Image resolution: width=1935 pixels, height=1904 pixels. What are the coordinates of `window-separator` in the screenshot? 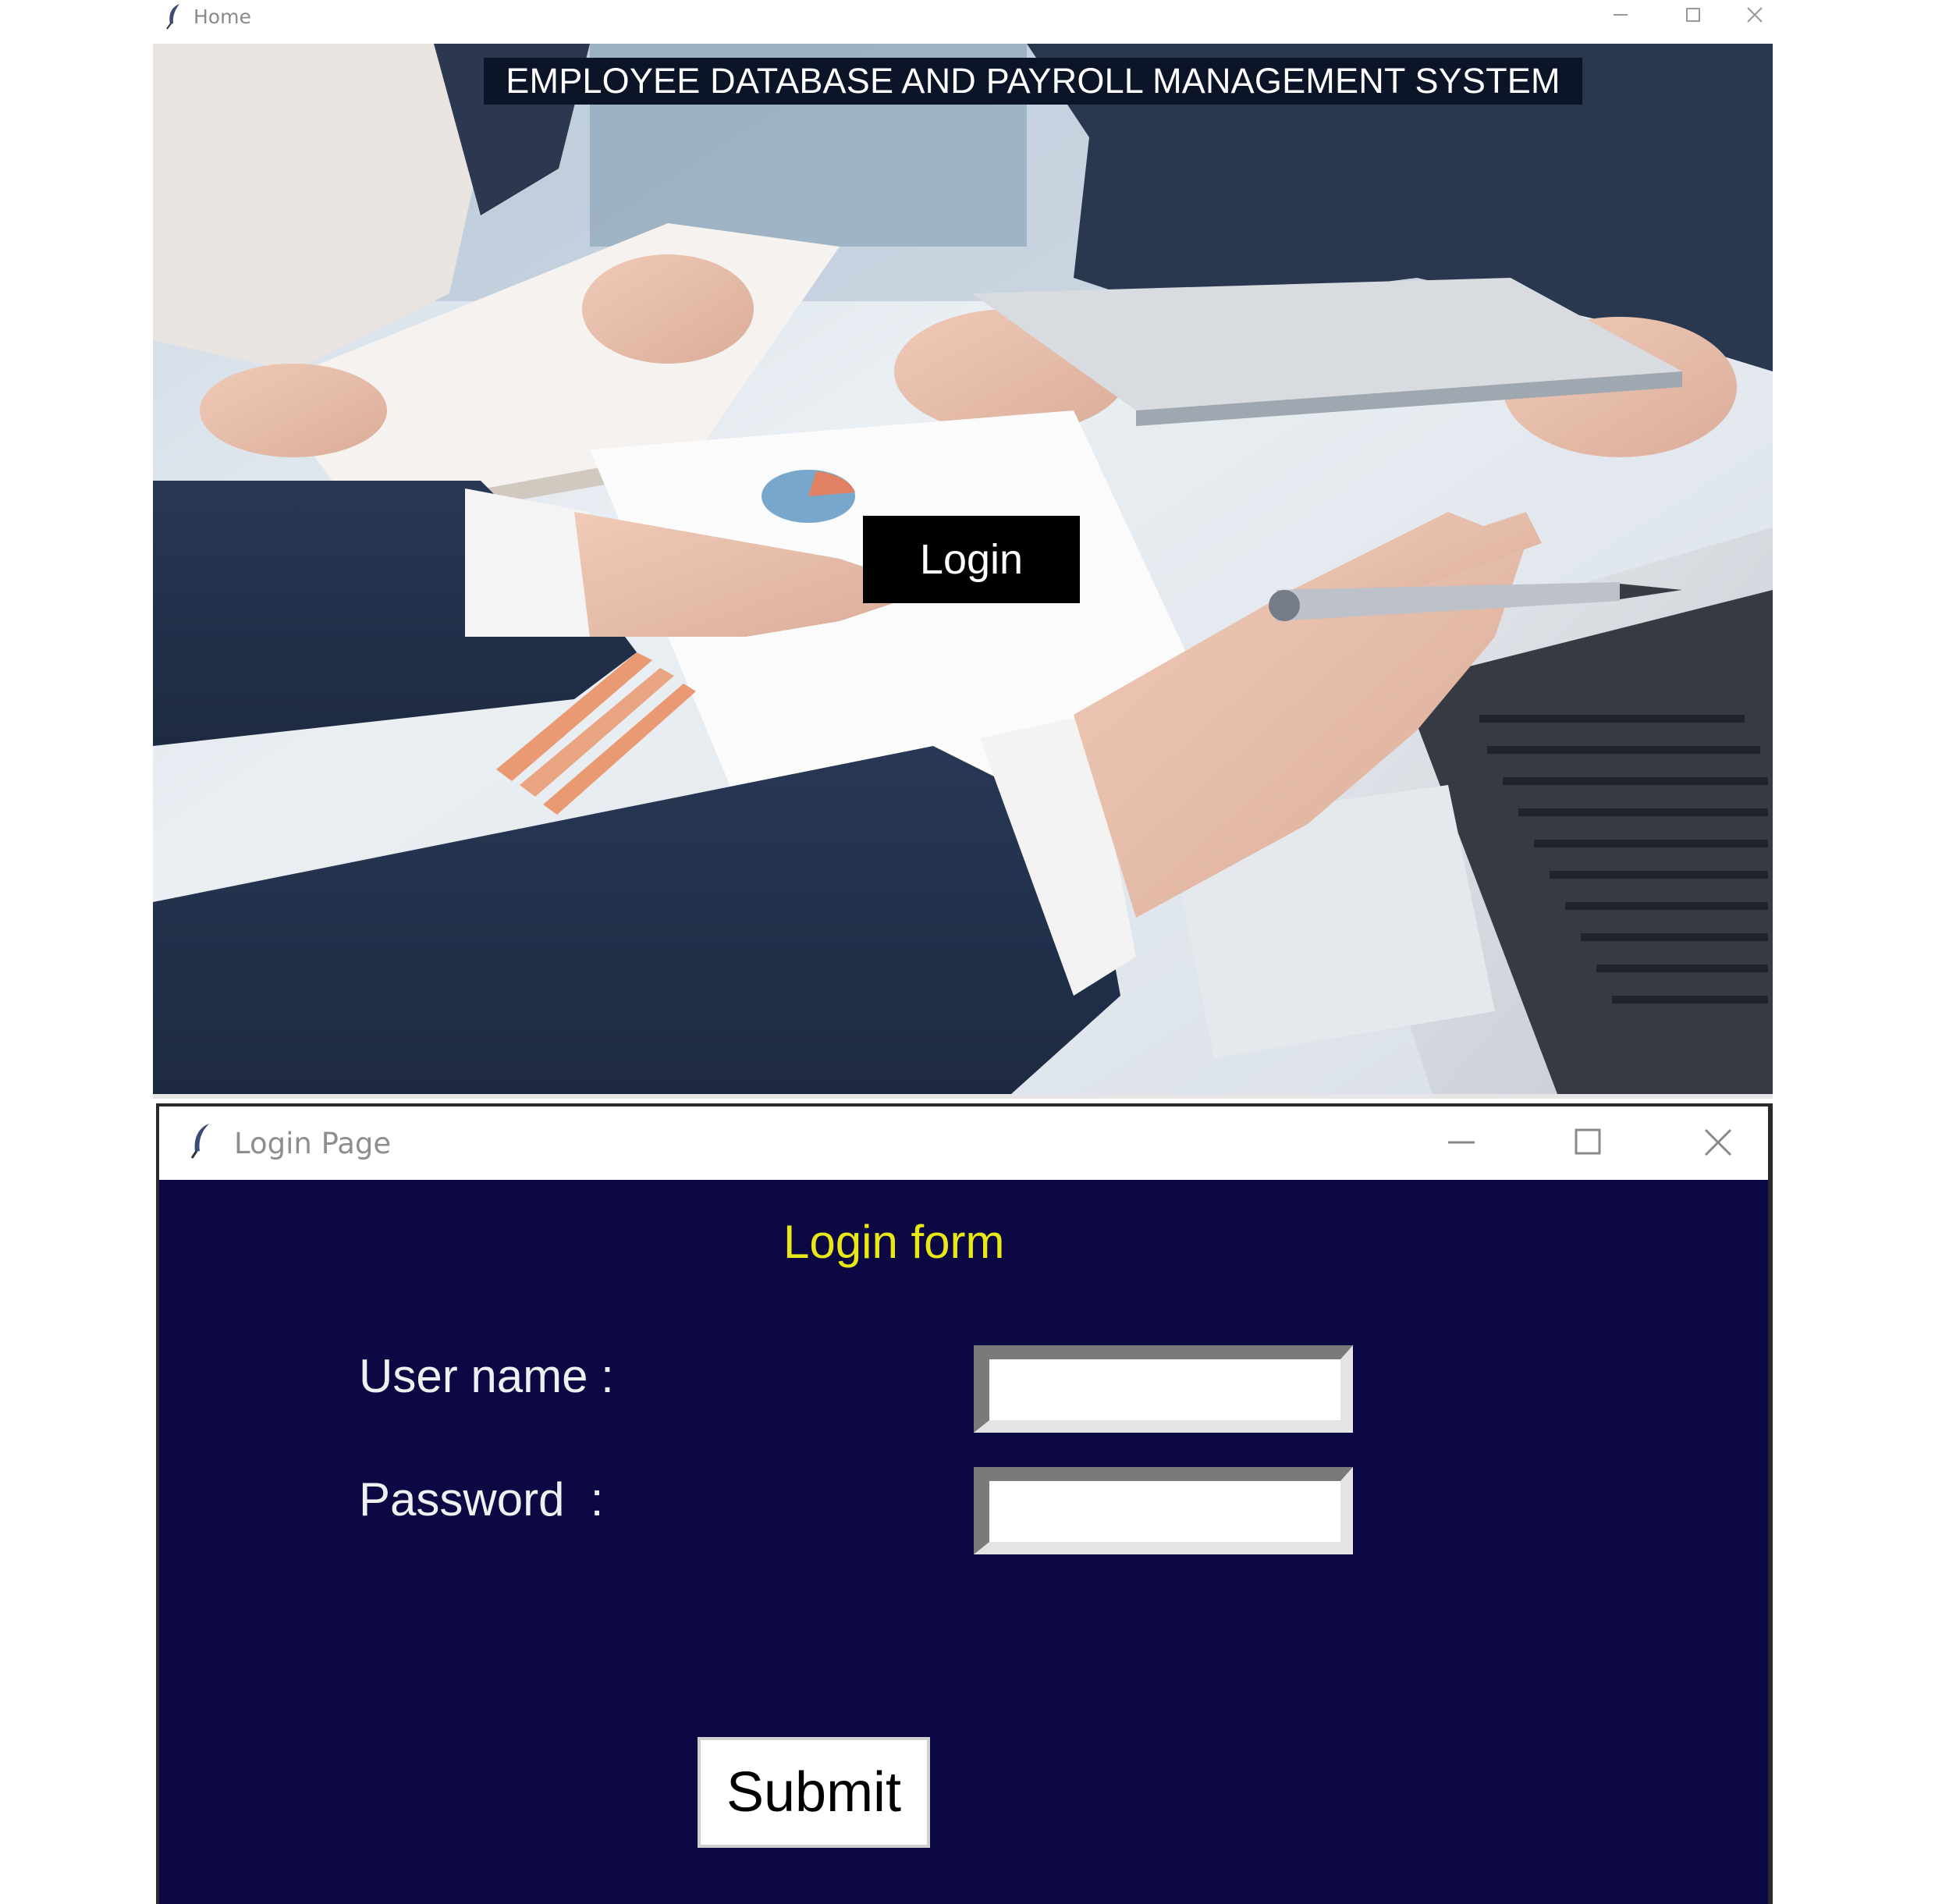 It's located at (963, 1096).